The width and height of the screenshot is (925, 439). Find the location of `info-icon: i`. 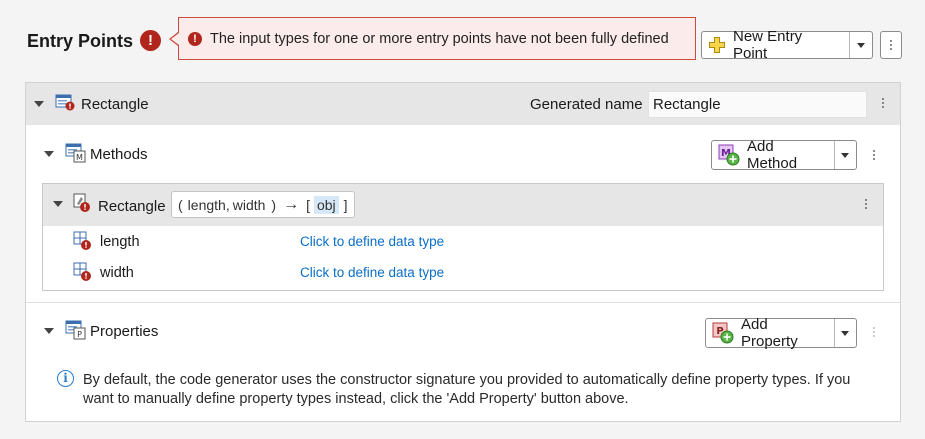

info-icon: i is located at coordinates (65, 378).